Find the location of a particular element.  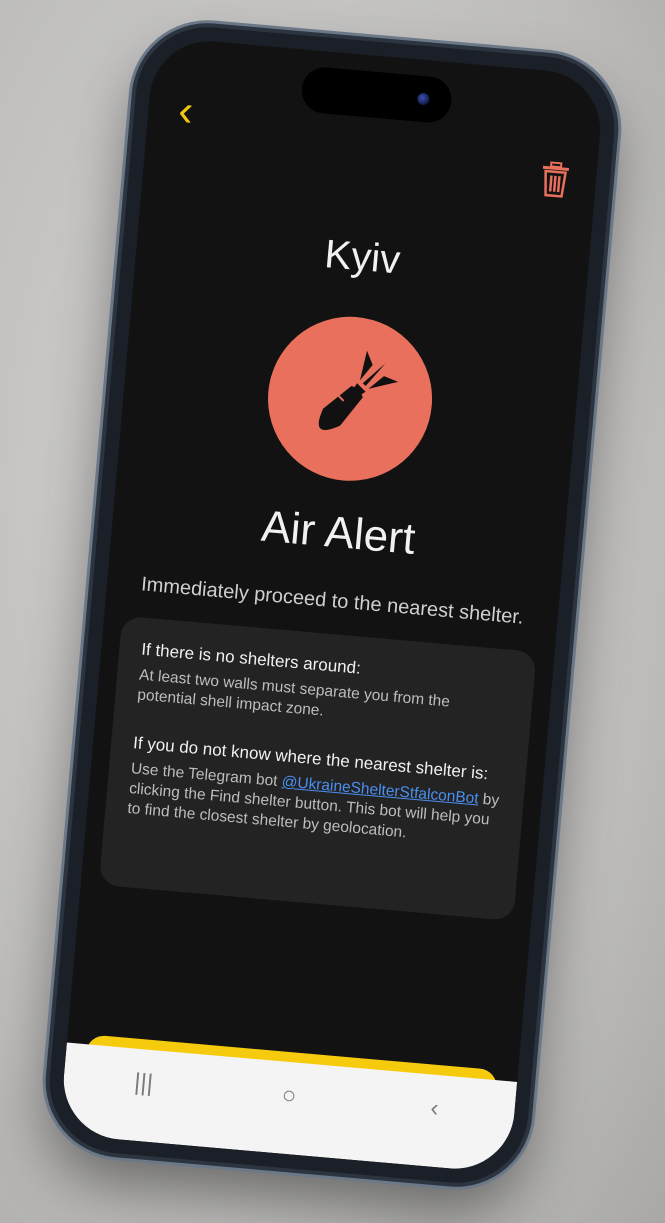

home-icon: ○ is located at coordinates (288, 1096).